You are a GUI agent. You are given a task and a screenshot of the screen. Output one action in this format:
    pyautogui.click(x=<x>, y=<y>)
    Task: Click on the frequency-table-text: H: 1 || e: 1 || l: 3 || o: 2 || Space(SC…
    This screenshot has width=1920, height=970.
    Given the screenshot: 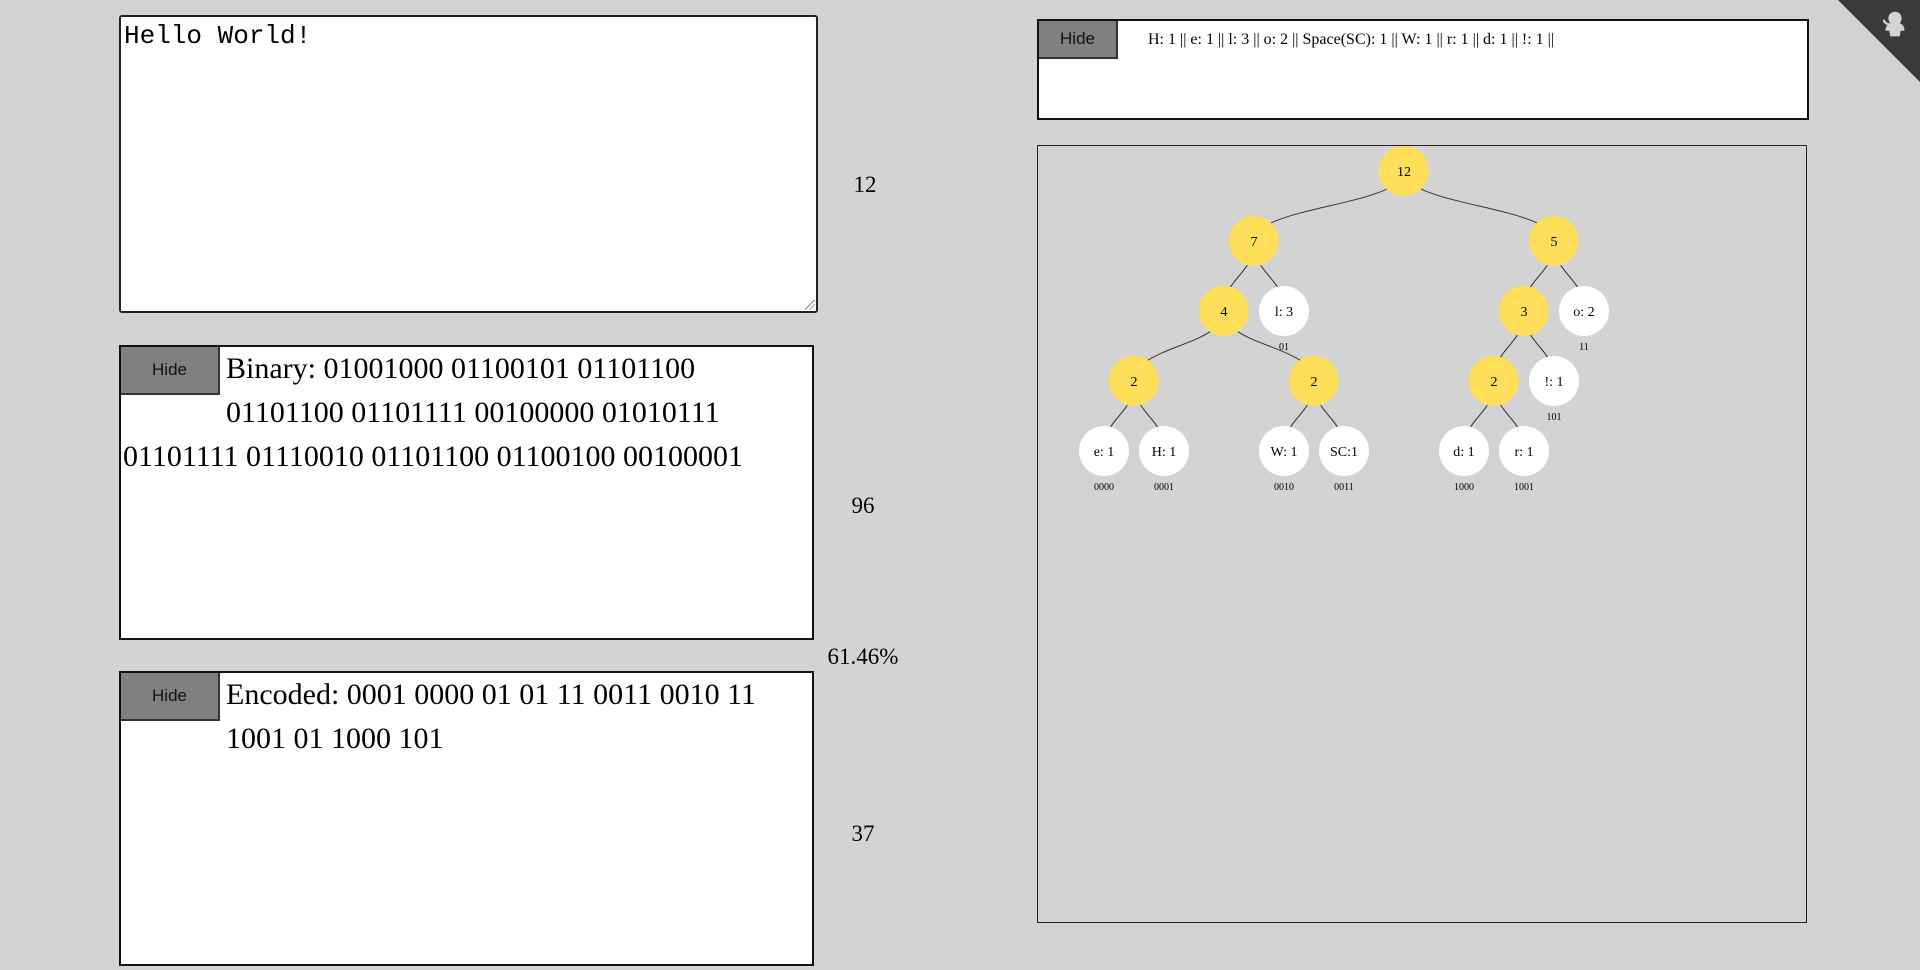 What is the action you would take?
    pyautogui.click(x=1351, y=39)
    